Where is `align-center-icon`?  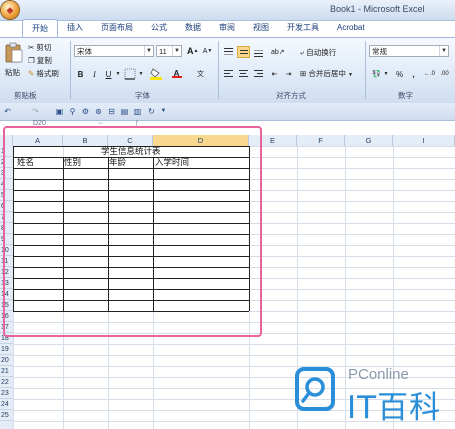
align-center-icon is located at coordinates (243, 74).